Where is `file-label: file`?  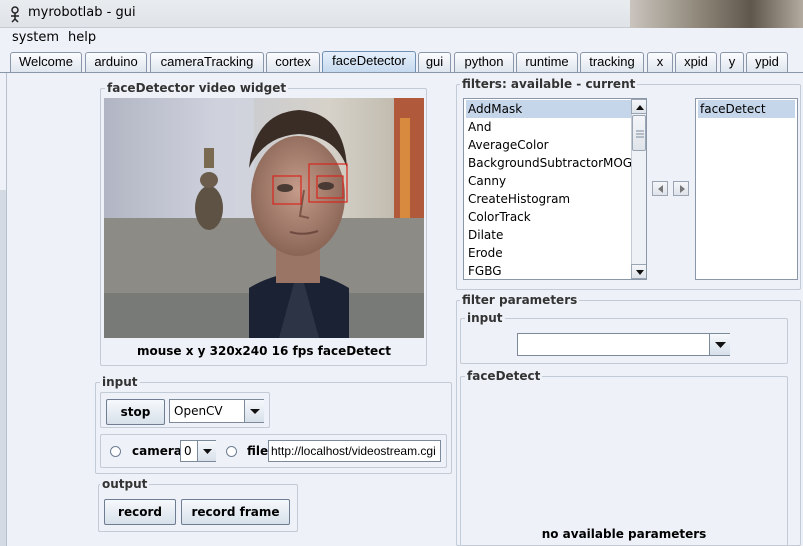
file-label: file is located at coordinates (258, 451).